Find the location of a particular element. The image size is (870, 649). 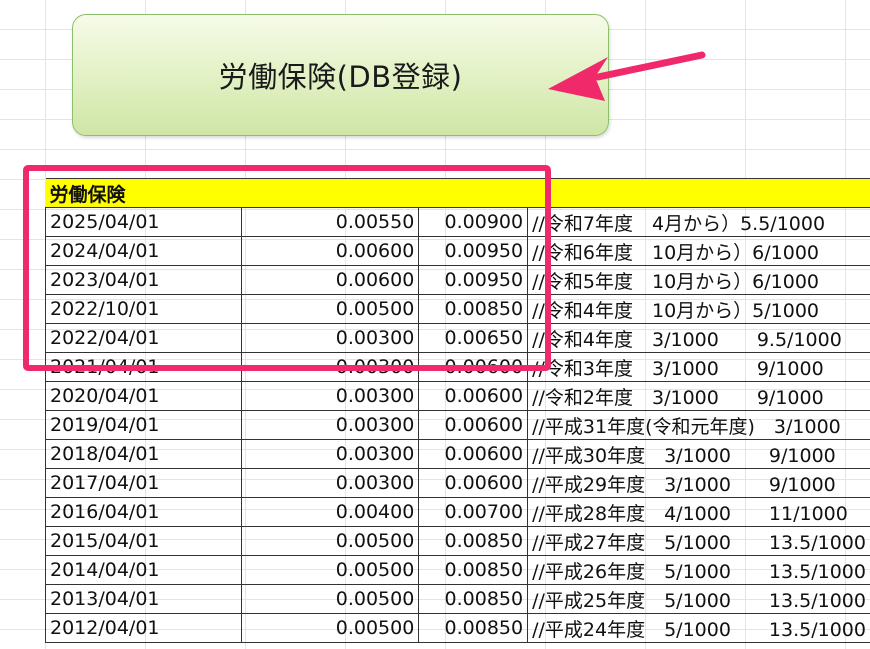

rate1-cell: 0.00550 is located at coordinates (330, 222).